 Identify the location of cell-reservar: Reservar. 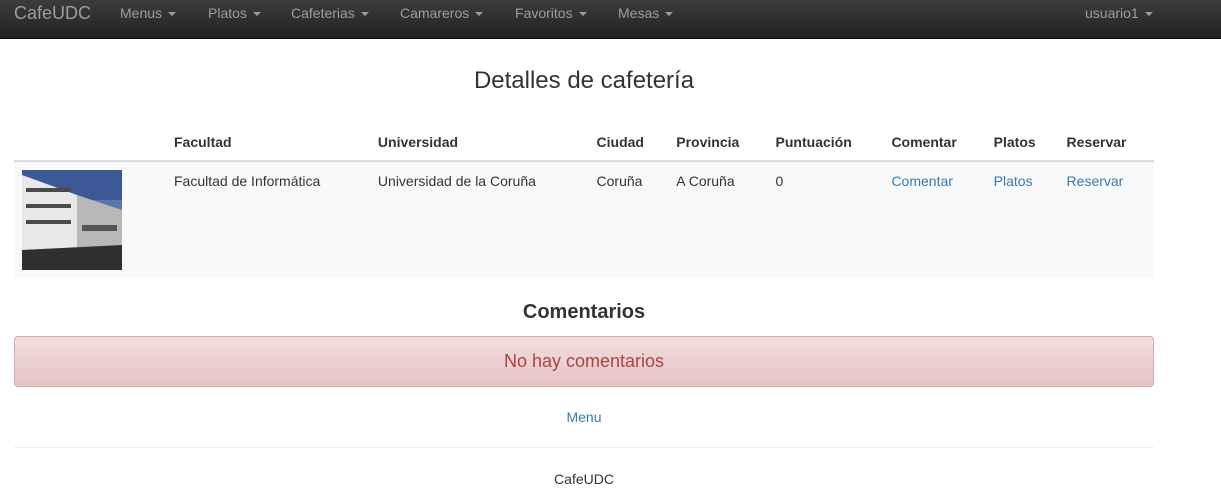
(1106, 219).